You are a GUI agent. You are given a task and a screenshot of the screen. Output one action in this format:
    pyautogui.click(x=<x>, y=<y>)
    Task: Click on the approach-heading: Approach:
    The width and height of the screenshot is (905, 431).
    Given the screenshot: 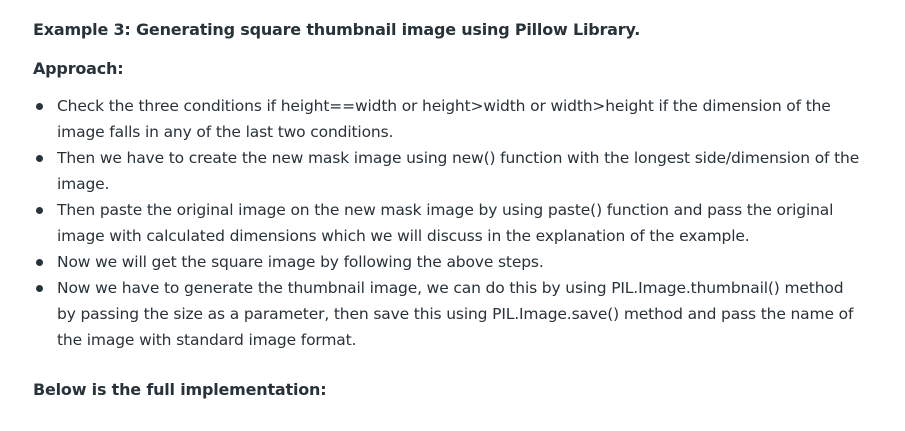 What is the action you would take?
    pyautogui.click(x=78, y=68)
    